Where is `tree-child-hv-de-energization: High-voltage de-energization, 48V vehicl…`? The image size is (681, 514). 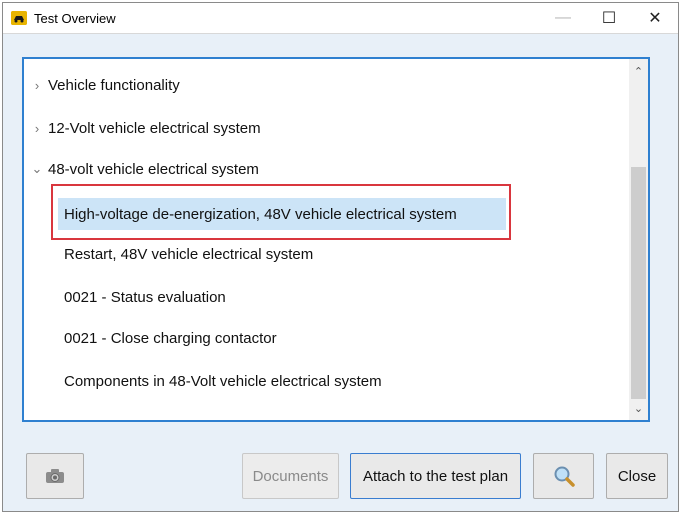
tree-child-hv-de-energization: High-voltage de-energization, 48V vehicl… is located at coordinates (282, 214).